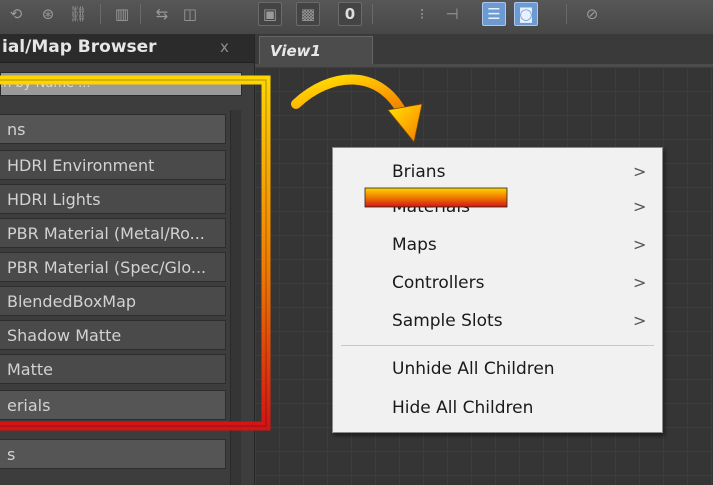 This screenshot has height=485, width=713. What do you see at coordinates (349, 95) in the screenshot?
I see `arrow-icon` at bounding box center [349, 95].